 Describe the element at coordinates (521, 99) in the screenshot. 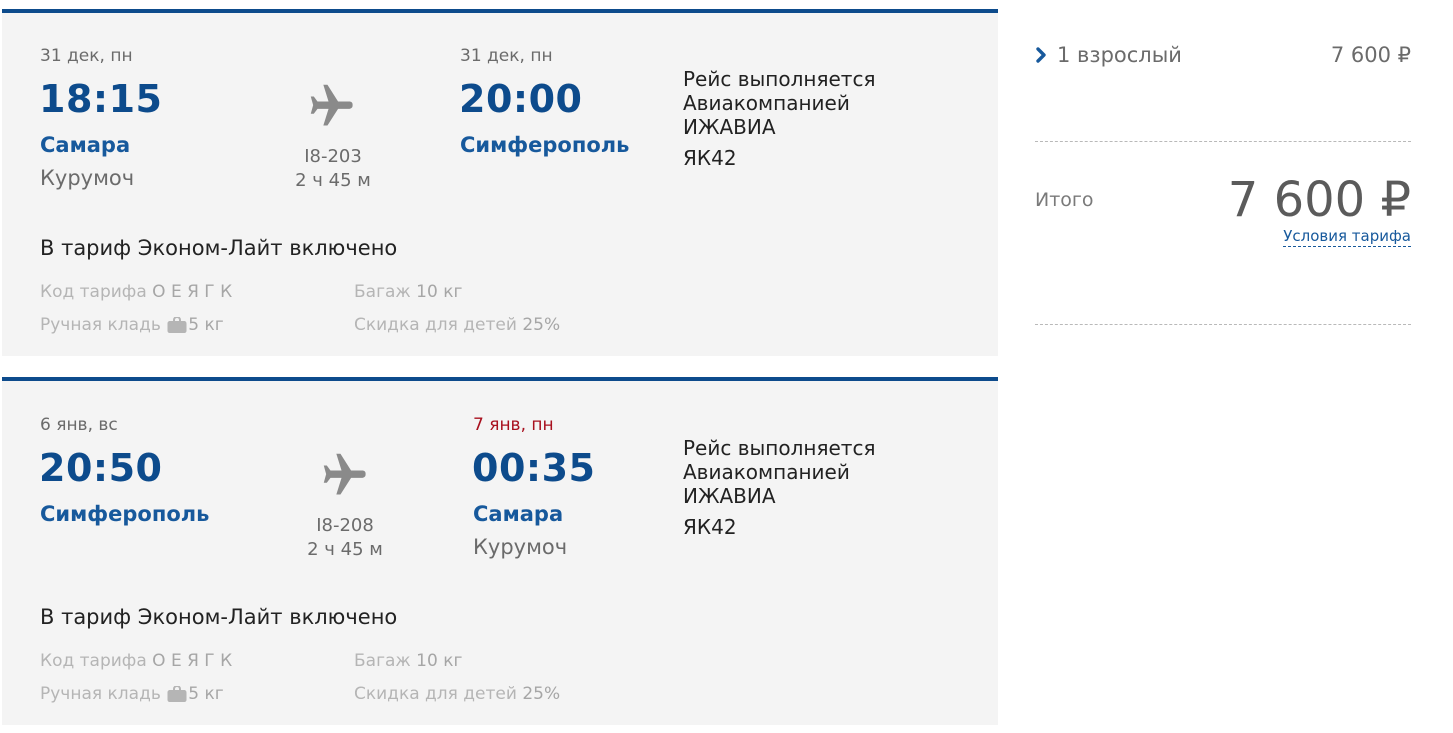

I see `arrival-time: 20:00` at that location.